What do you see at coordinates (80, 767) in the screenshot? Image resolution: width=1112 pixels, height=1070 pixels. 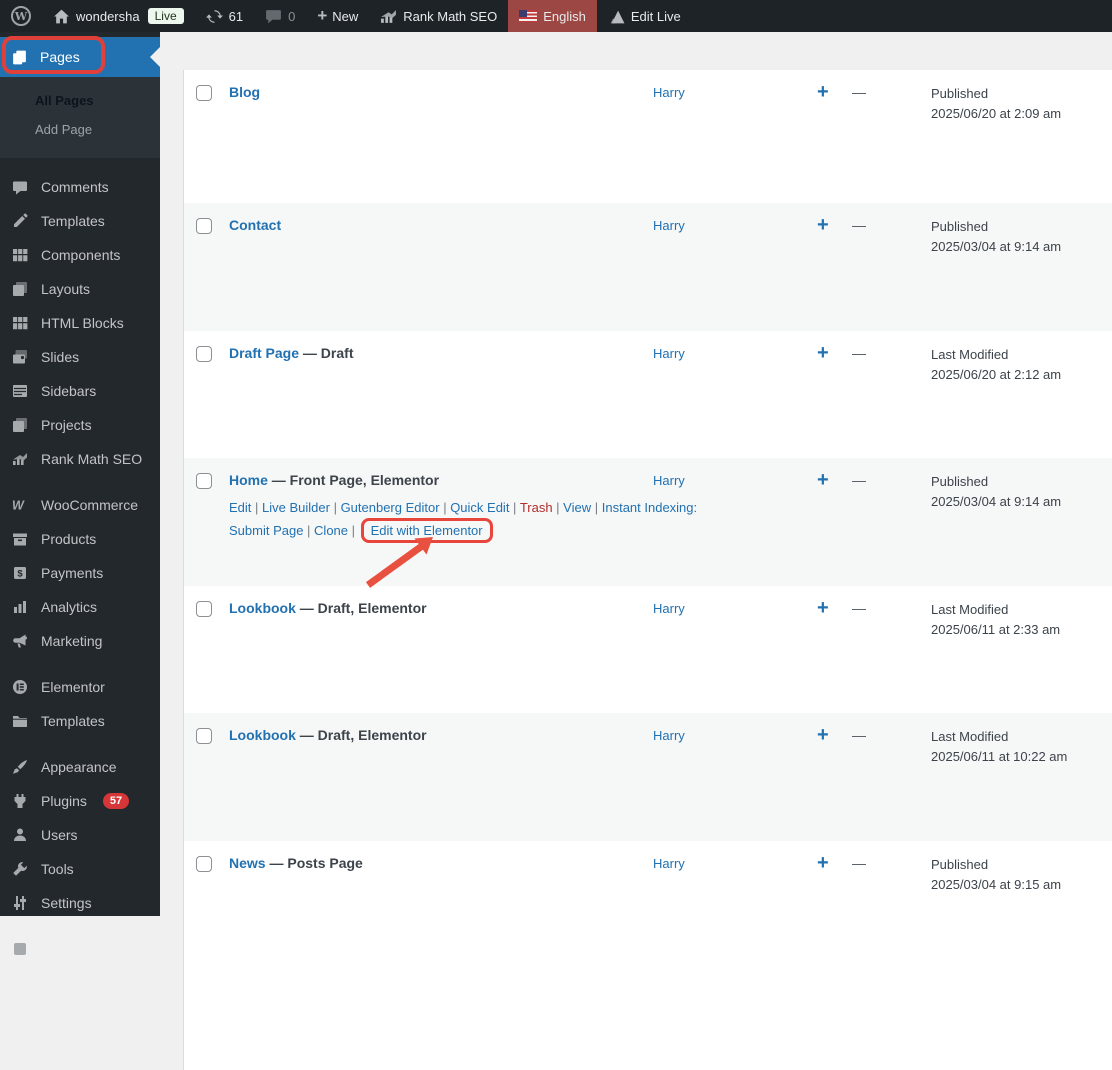 I see `sidebar-item-appearance: Appearance` at bounding box center [80, 767].